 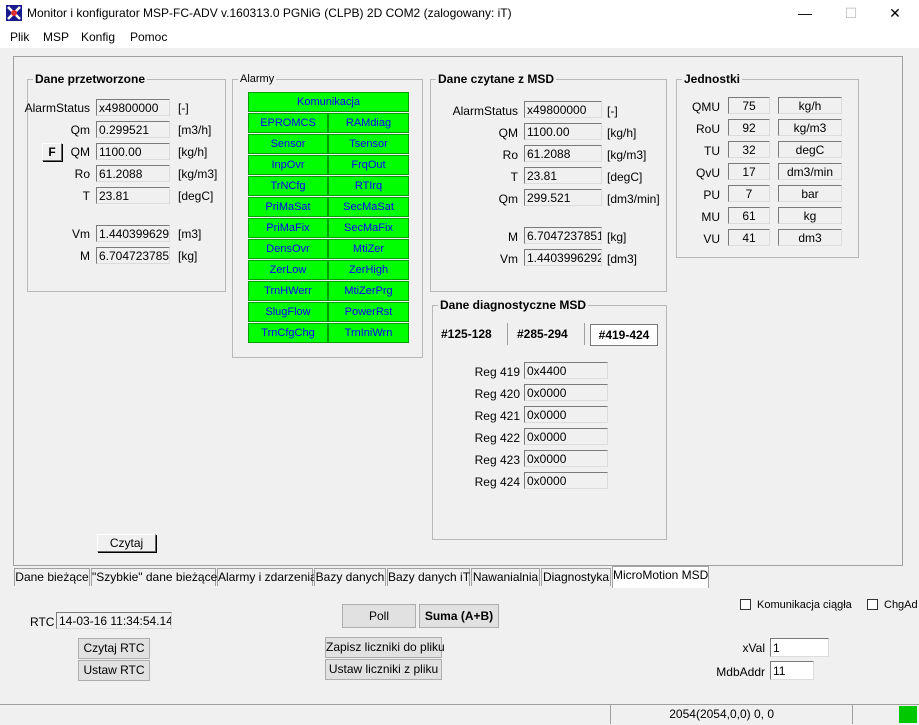 I want to click on unit-msd-m: [kg], so click(x=617, y=237).